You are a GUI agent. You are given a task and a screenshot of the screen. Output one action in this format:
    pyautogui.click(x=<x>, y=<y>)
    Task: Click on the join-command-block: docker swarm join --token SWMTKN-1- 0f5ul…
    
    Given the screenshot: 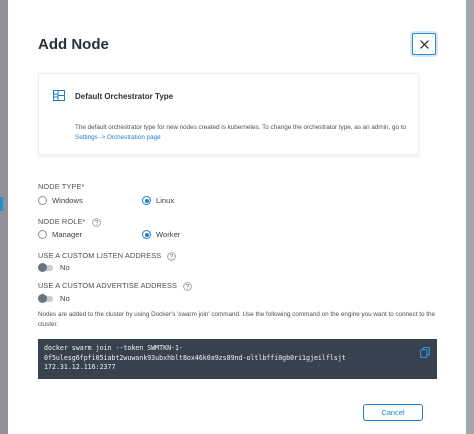 What is the action you would take?
    pyautogui.click(x=237, y=359)
    